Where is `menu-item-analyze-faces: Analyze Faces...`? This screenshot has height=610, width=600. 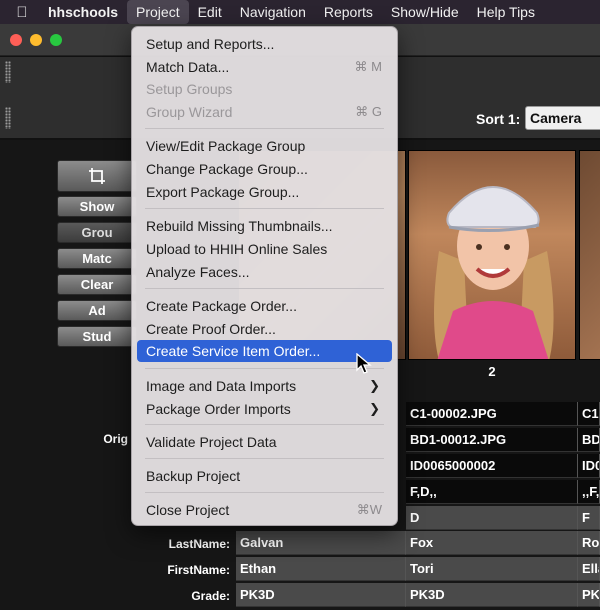 menu-item-analyze-faces: Analyze Faces... is located at coordinates (264, 272).